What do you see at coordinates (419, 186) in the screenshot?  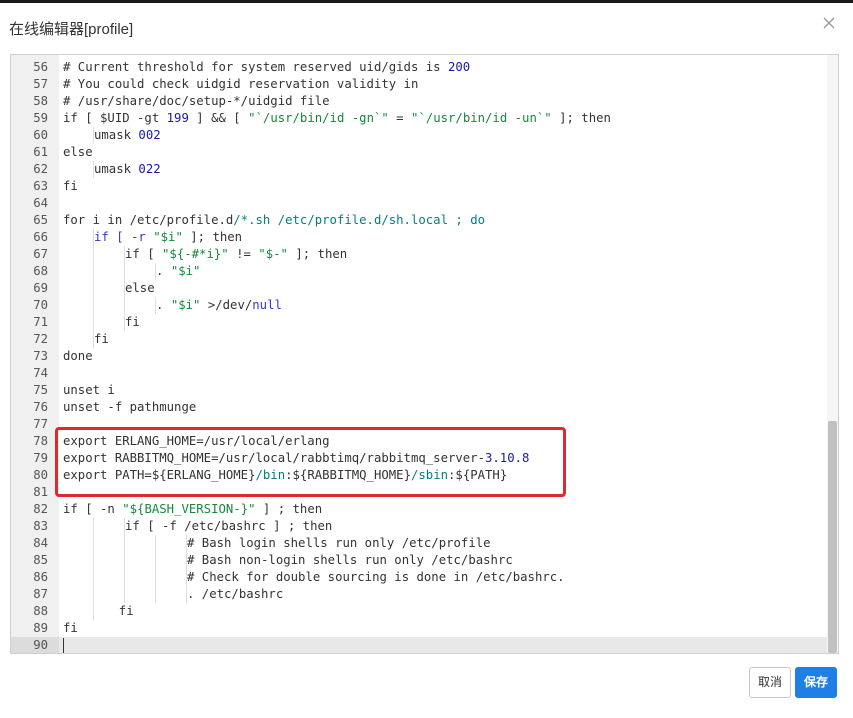 I see `code-line: 63 fi` at bounding box center [419, 186].